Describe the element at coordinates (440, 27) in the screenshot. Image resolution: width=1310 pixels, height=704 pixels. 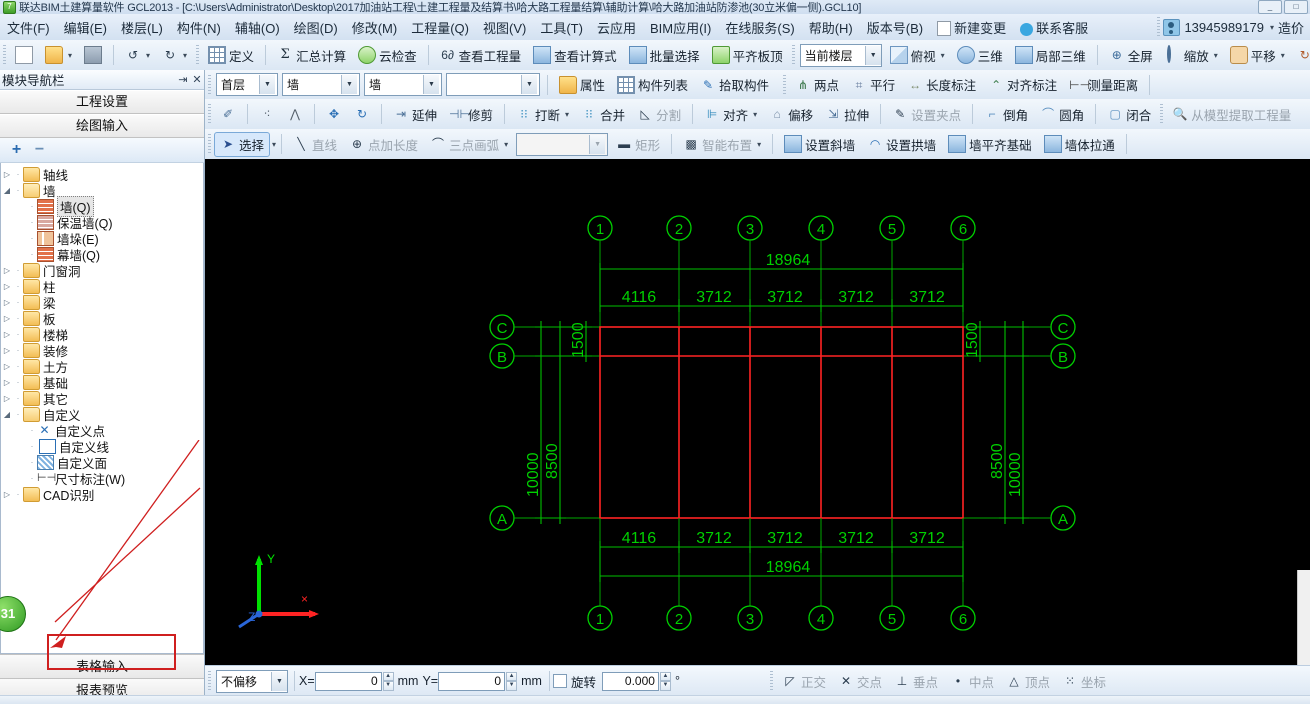
I see `menu-quantity: 工程量(Q)` at that location.